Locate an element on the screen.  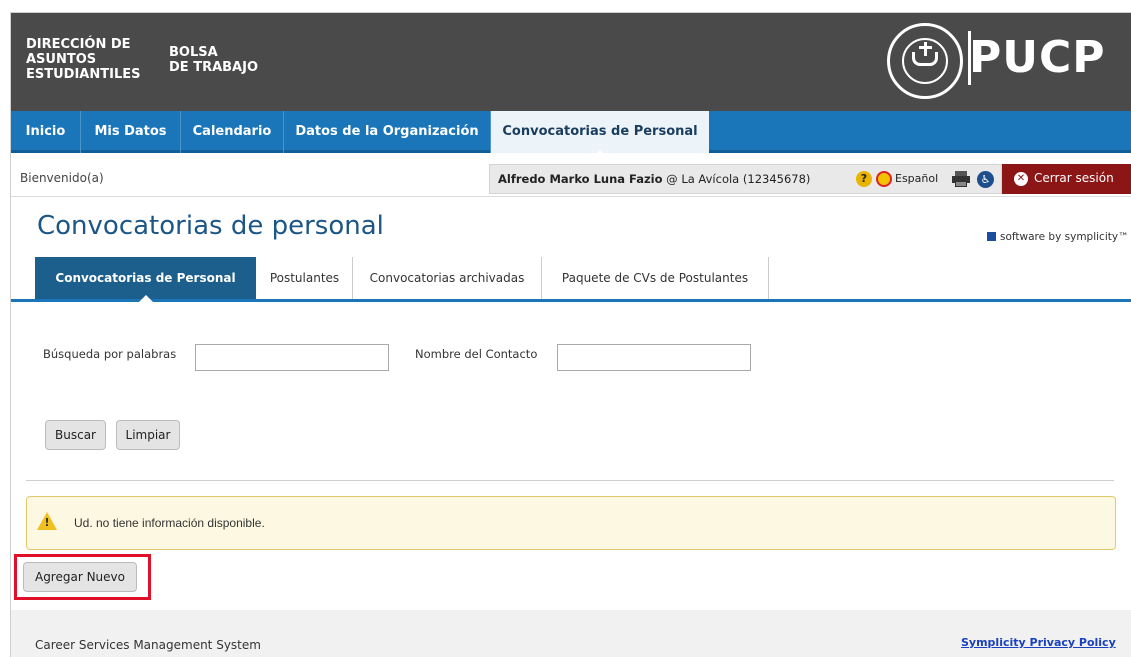
tab-datos-organizacion: Datos de la Organización is located at coordinates (387, 132).